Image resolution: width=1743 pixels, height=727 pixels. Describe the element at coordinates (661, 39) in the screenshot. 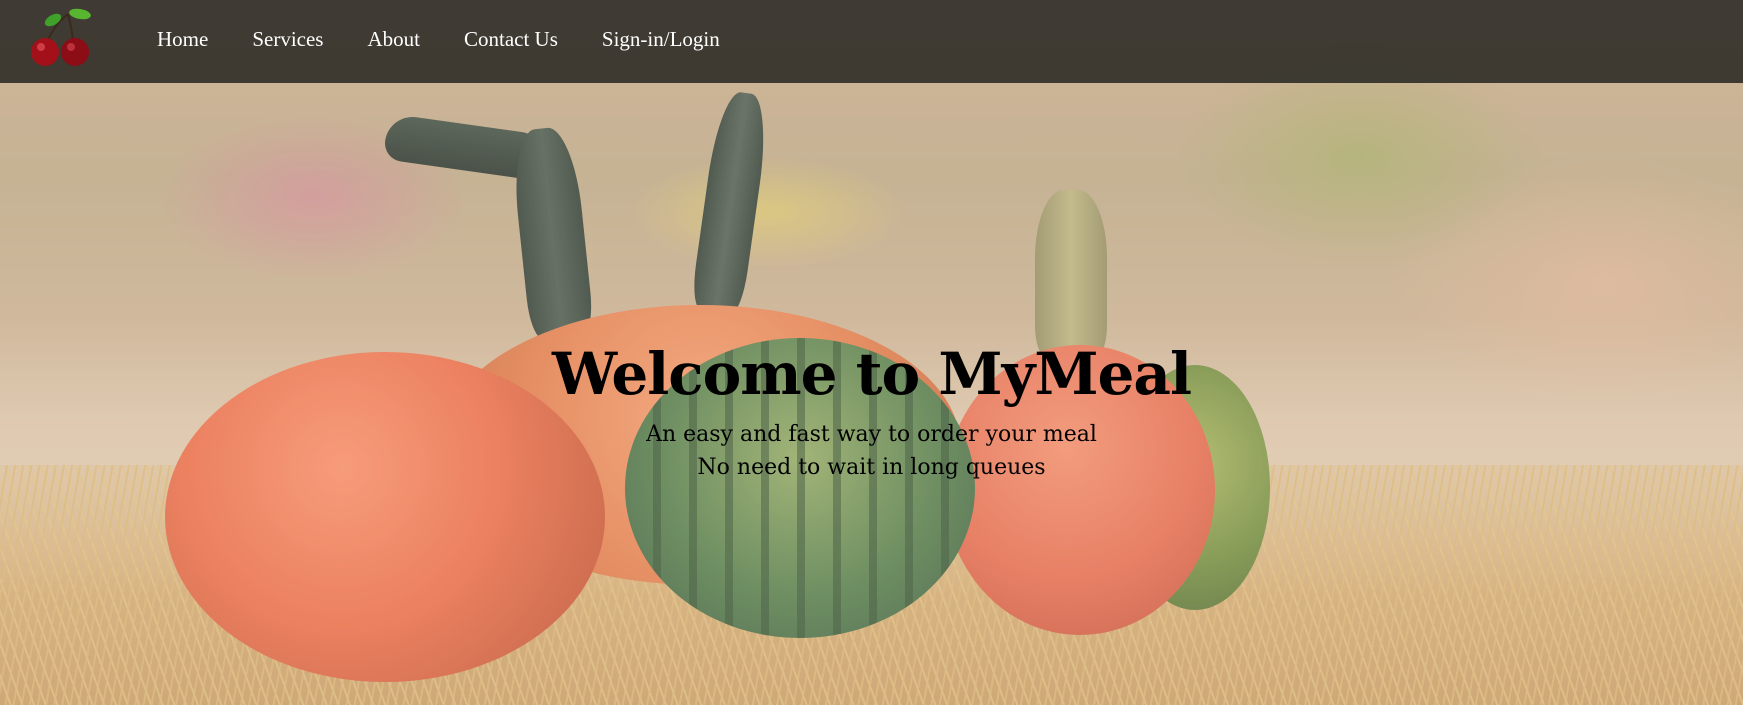

I see `nav-signin-link: Sign-in/Login` at that location.